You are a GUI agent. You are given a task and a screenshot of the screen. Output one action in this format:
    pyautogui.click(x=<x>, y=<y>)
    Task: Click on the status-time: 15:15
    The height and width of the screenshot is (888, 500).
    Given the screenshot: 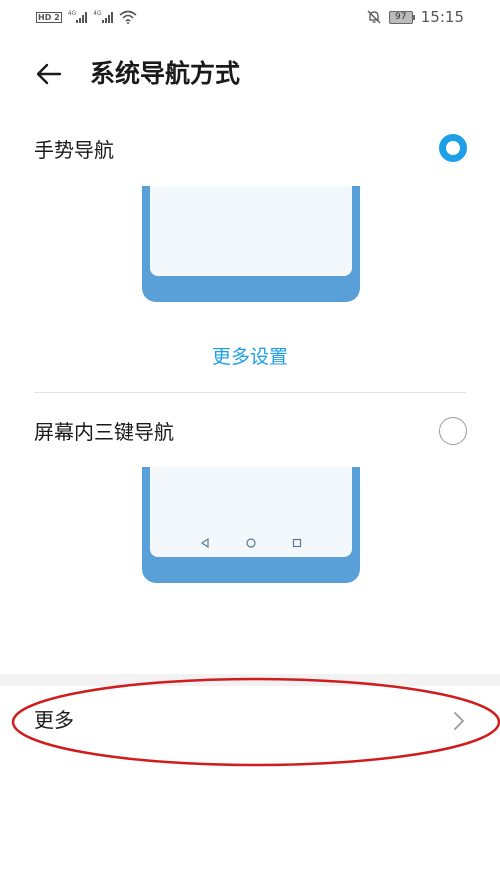 What is the action you would take?
    pyautogui.click(x=442, y=17)
    